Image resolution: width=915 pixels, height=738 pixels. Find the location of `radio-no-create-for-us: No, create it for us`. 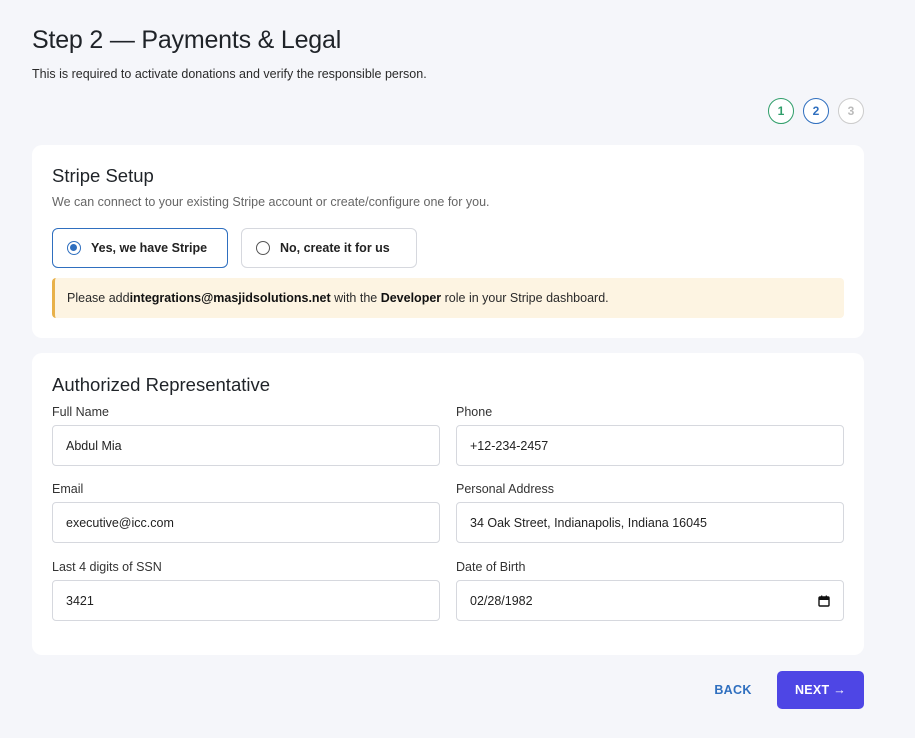

radio-no-create-for-us: No, create it for us is located at coordinates (329, 248).